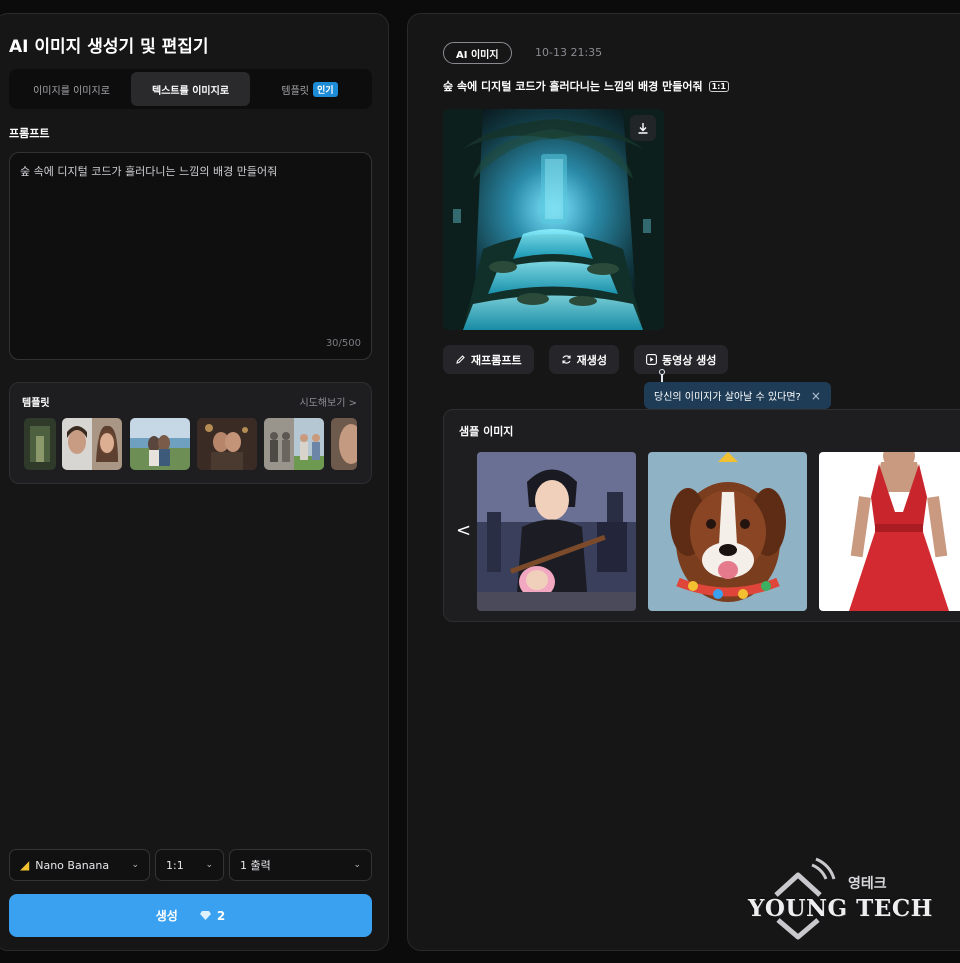 The height and width of the screenshot is (963, 960). I want to click on result-prompt: 숲 속에 디지털 코드가 흘러다니는 느낌의 배경 만들어줘 1:1, so click(586, 86).